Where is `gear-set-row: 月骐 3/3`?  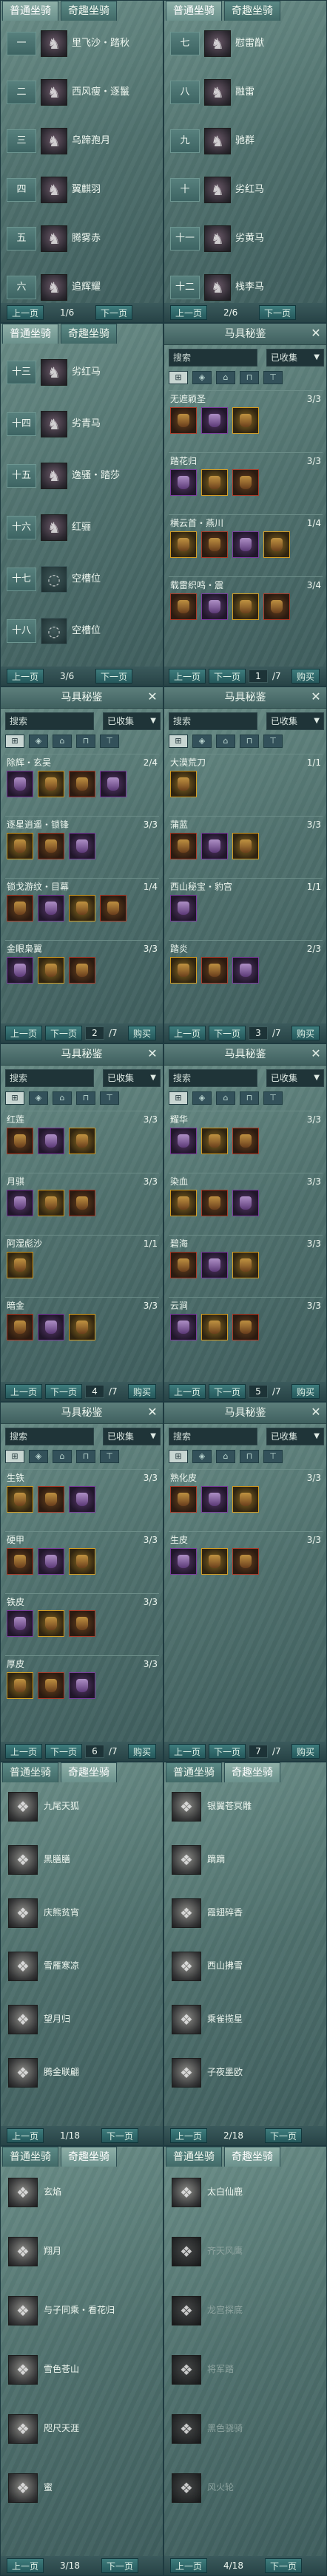 gear-set-row: 月骐 3/3 is located at coordinates (82, 1196).